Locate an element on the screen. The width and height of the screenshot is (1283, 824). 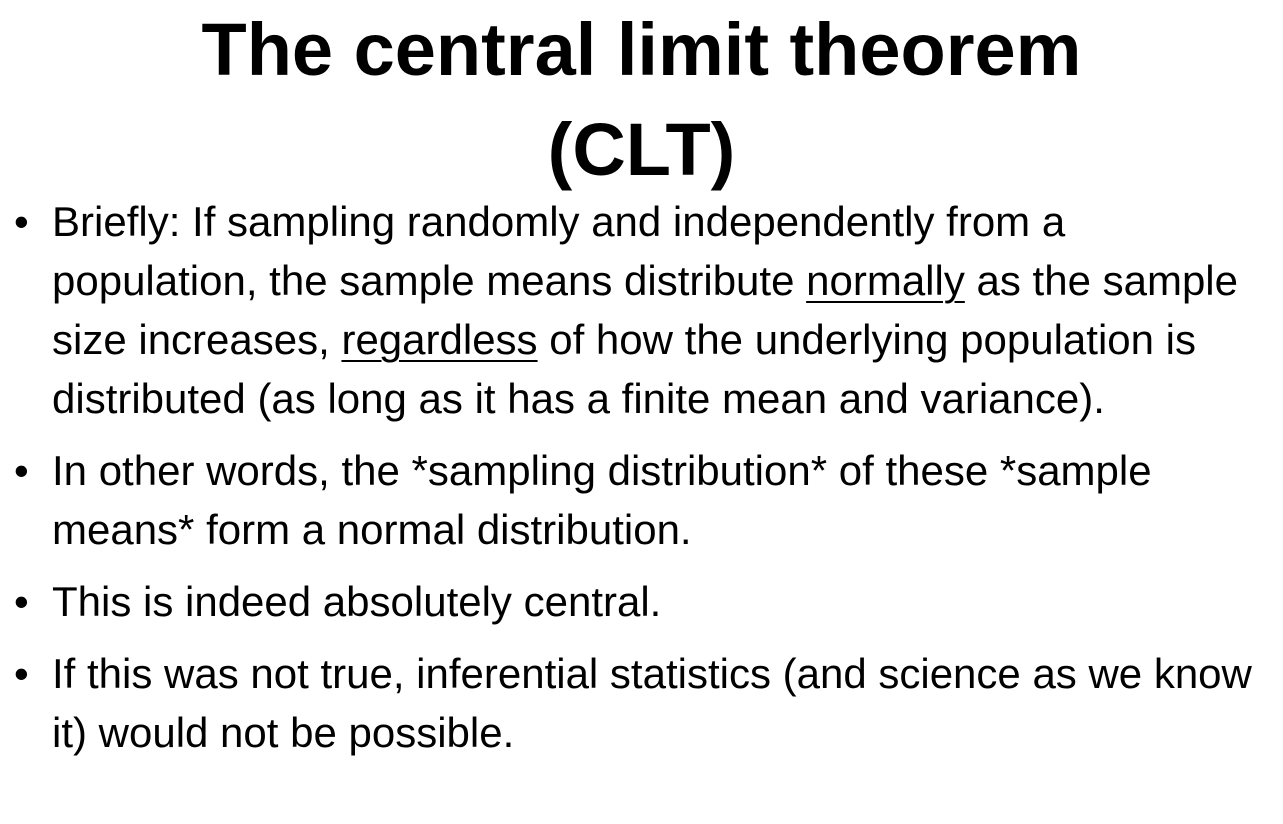
bullet-text: This is indeed absolutely central. is located at coordinates (357, 601).